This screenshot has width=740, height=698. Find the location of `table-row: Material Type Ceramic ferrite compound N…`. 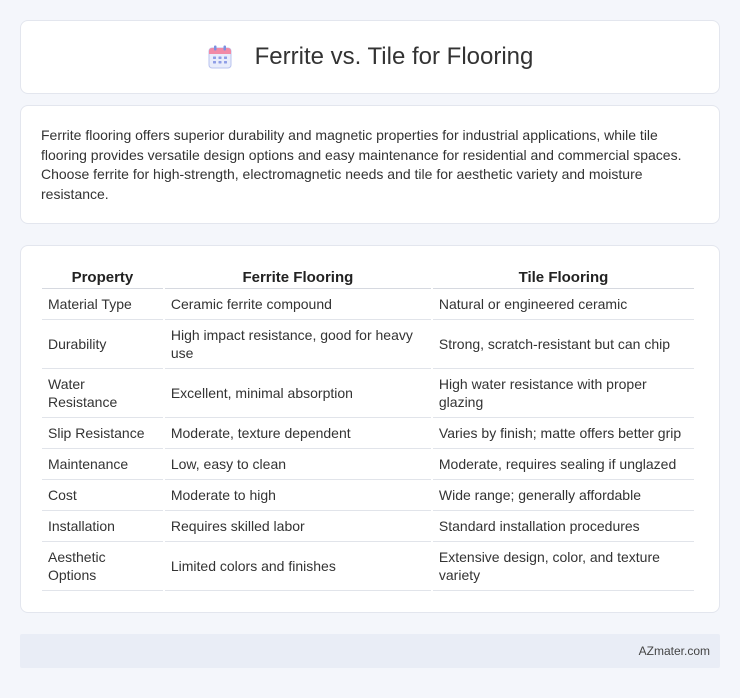

table-row: Material Type Ceramic ferrite compound N… is located at coordinates (368, 304).